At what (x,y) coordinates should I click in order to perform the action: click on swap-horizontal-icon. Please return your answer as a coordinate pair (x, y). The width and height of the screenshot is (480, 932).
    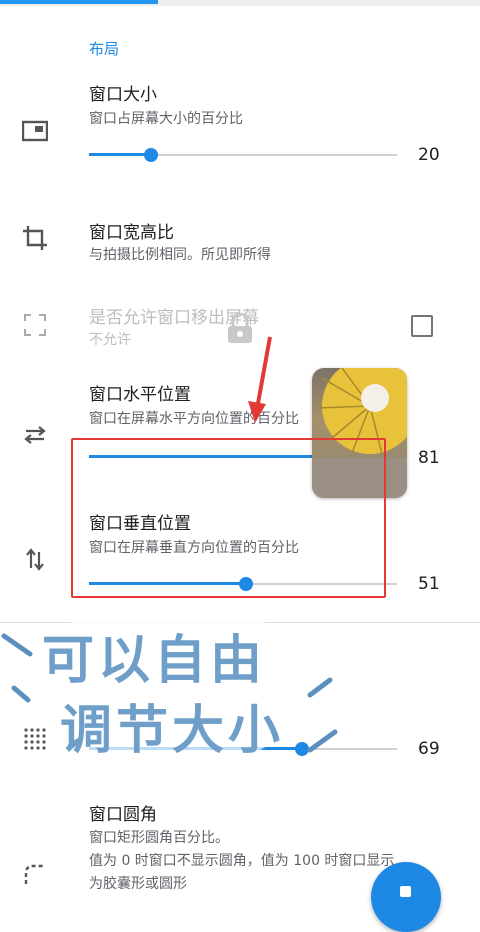
    Looking at the image, I should click on (35, 435).